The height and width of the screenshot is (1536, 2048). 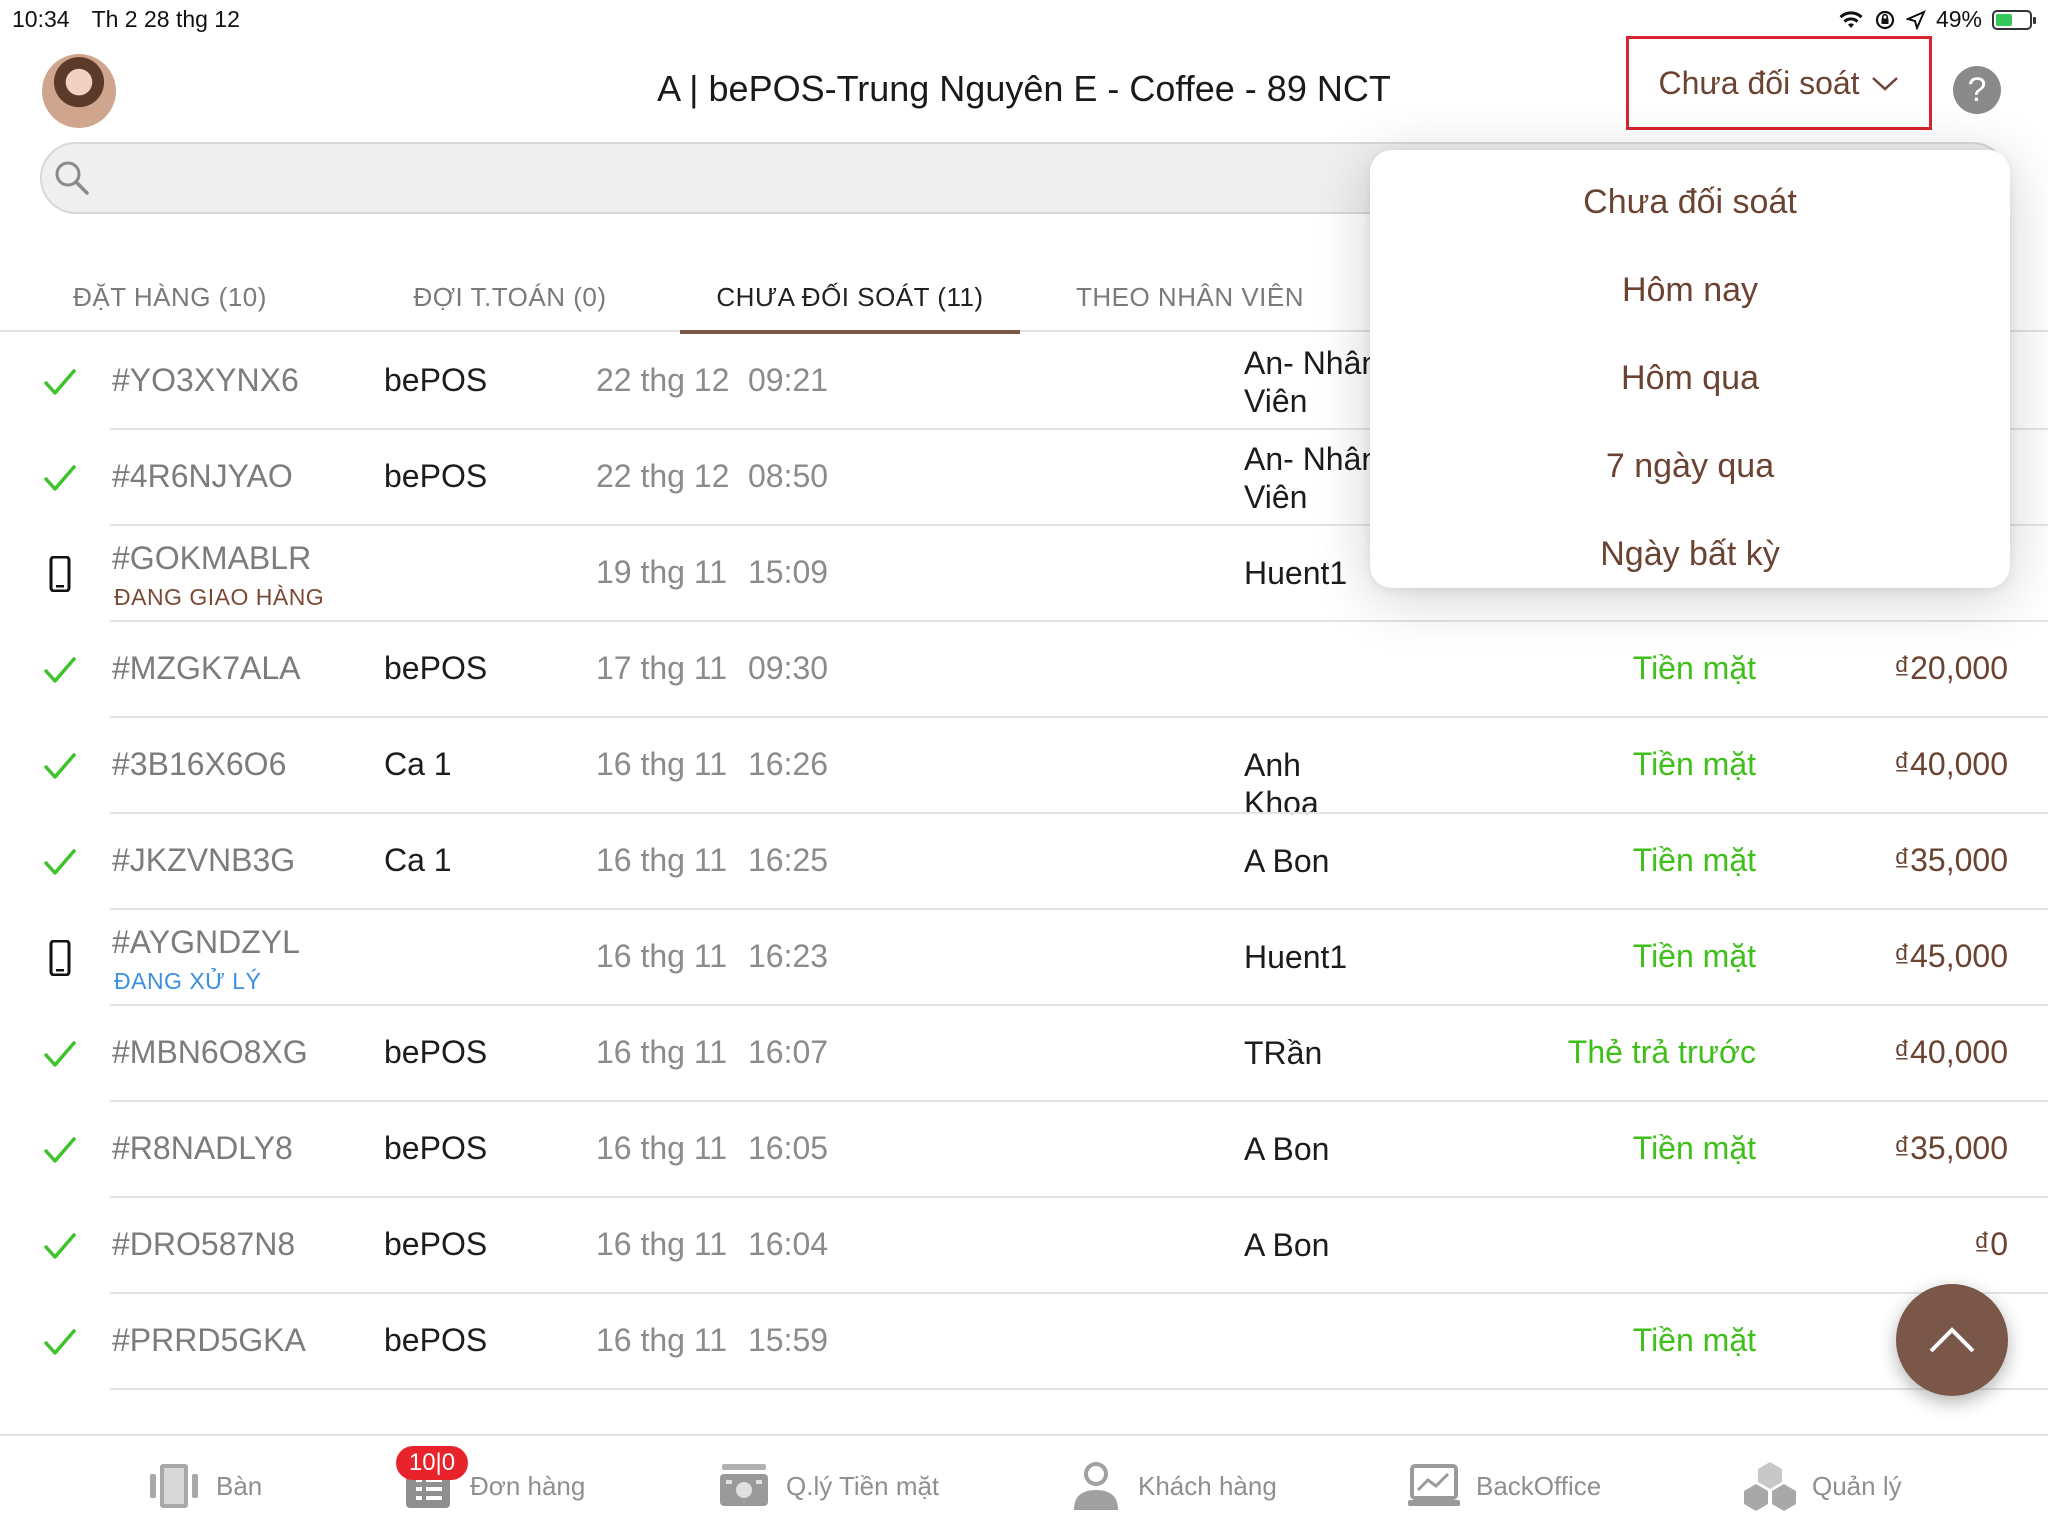 I want to click on tab-chua-doi-soat: CHƯA ĐỐI SOÁT (11), so click(x=850, y=298).